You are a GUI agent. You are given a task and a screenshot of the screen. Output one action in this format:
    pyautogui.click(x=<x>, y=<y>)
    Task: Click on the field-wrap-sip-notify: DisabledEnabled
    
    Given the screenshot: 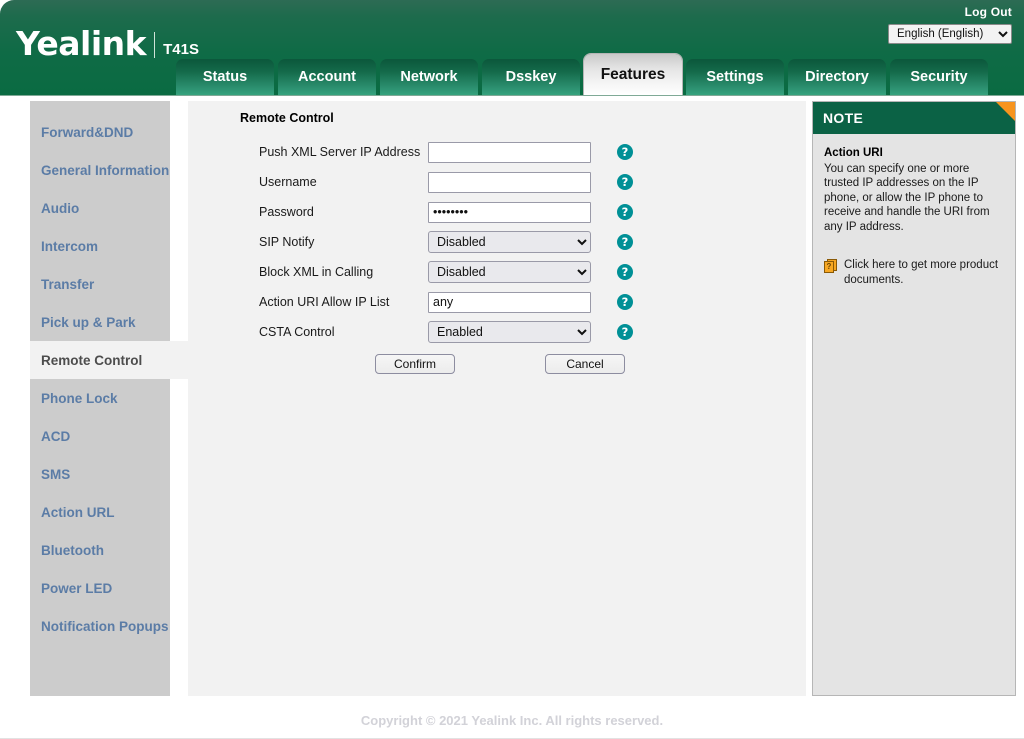 What is the action you would take?
    pyautogui.click(x=510, y=242)
    